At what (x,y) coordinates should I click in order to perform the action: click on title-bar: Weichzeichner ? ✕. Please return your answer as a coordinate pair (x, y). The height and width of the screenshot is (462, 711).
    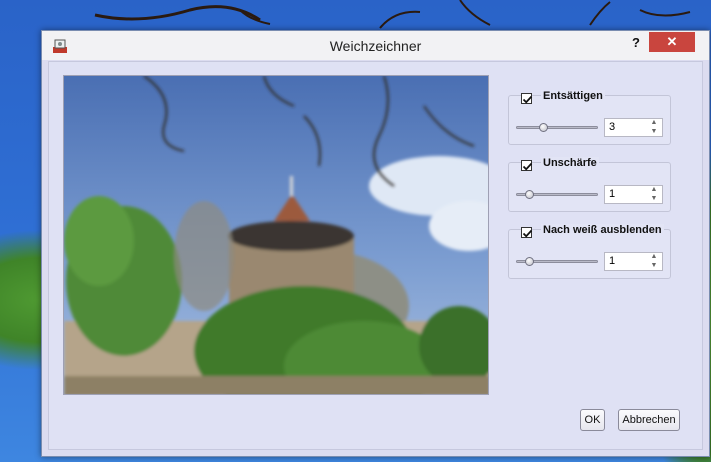
    Looking at the image, I should click on (375, 45).